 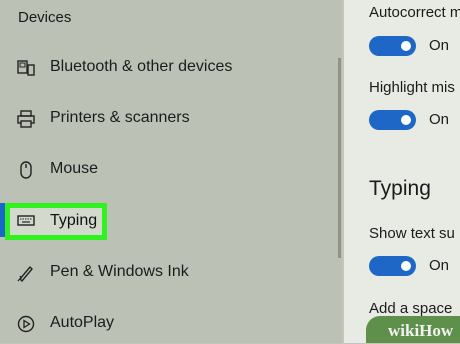 What do you see at coordinates (392, 46) in the screenshot?
I see `autocorrect-toggle` at bounding box center [392, 46].